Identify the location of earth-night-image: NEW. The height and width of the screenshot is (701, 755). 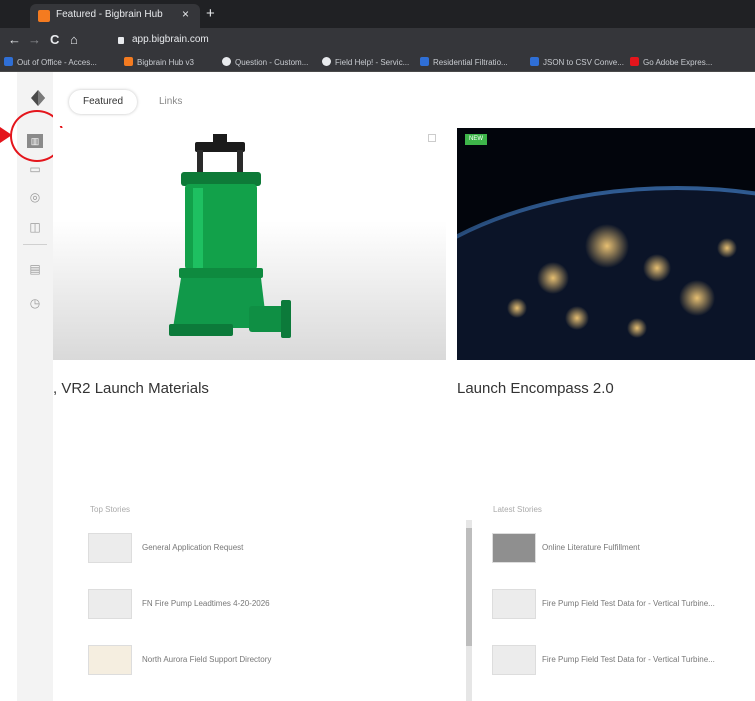
(606, 244).